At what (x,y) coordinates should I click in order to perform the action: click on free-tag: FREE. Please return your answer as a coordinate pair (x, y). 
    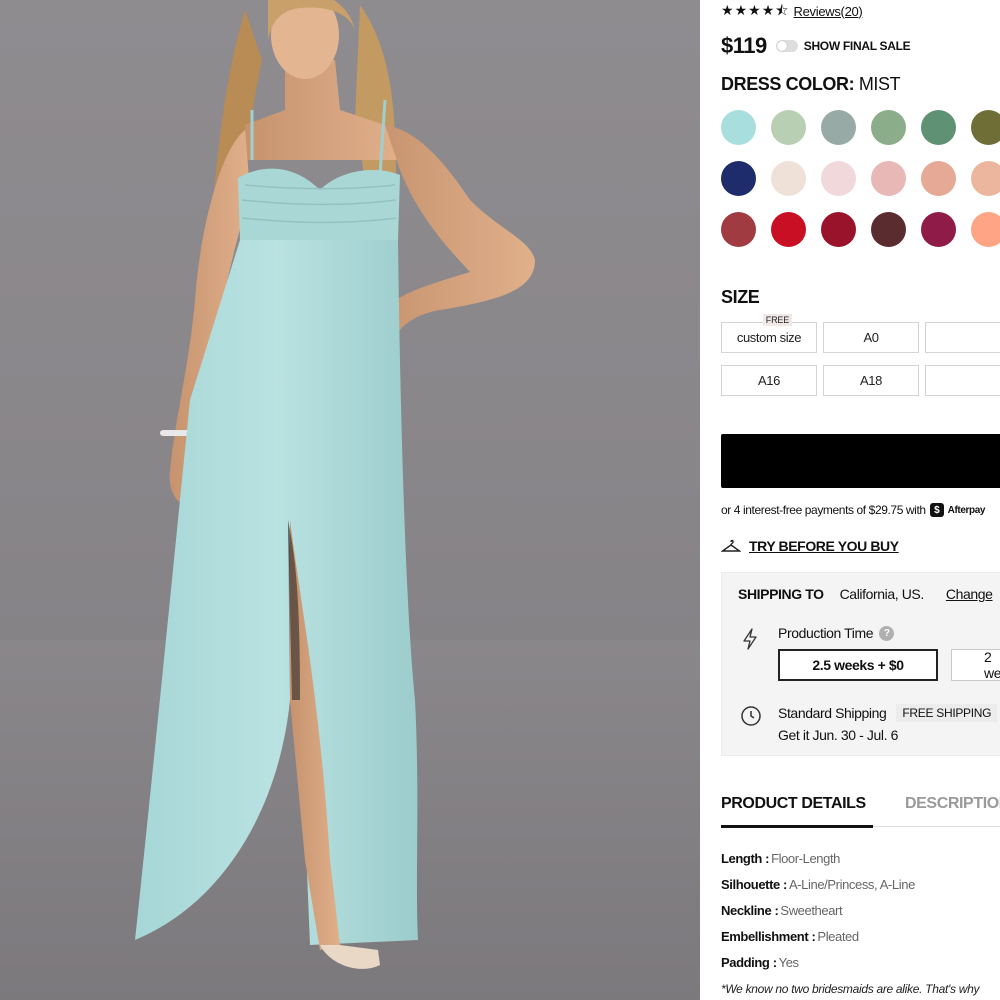
    Looking at the image, I should click on (777, 320).